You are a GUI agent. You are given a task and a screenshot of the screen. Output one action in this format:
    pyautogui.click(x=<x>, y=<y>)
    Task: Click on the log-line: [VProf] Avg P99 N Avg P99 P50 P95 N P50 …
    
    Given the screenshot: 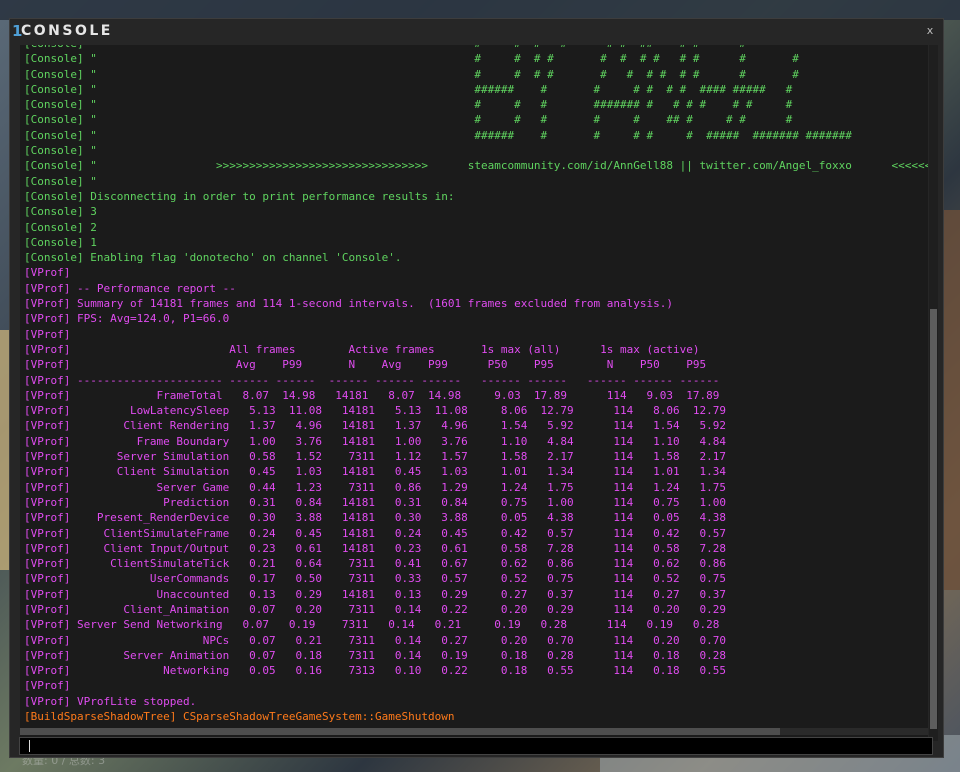 What is the action you would take?
    pyautogui.click(x=365, y=365)
    